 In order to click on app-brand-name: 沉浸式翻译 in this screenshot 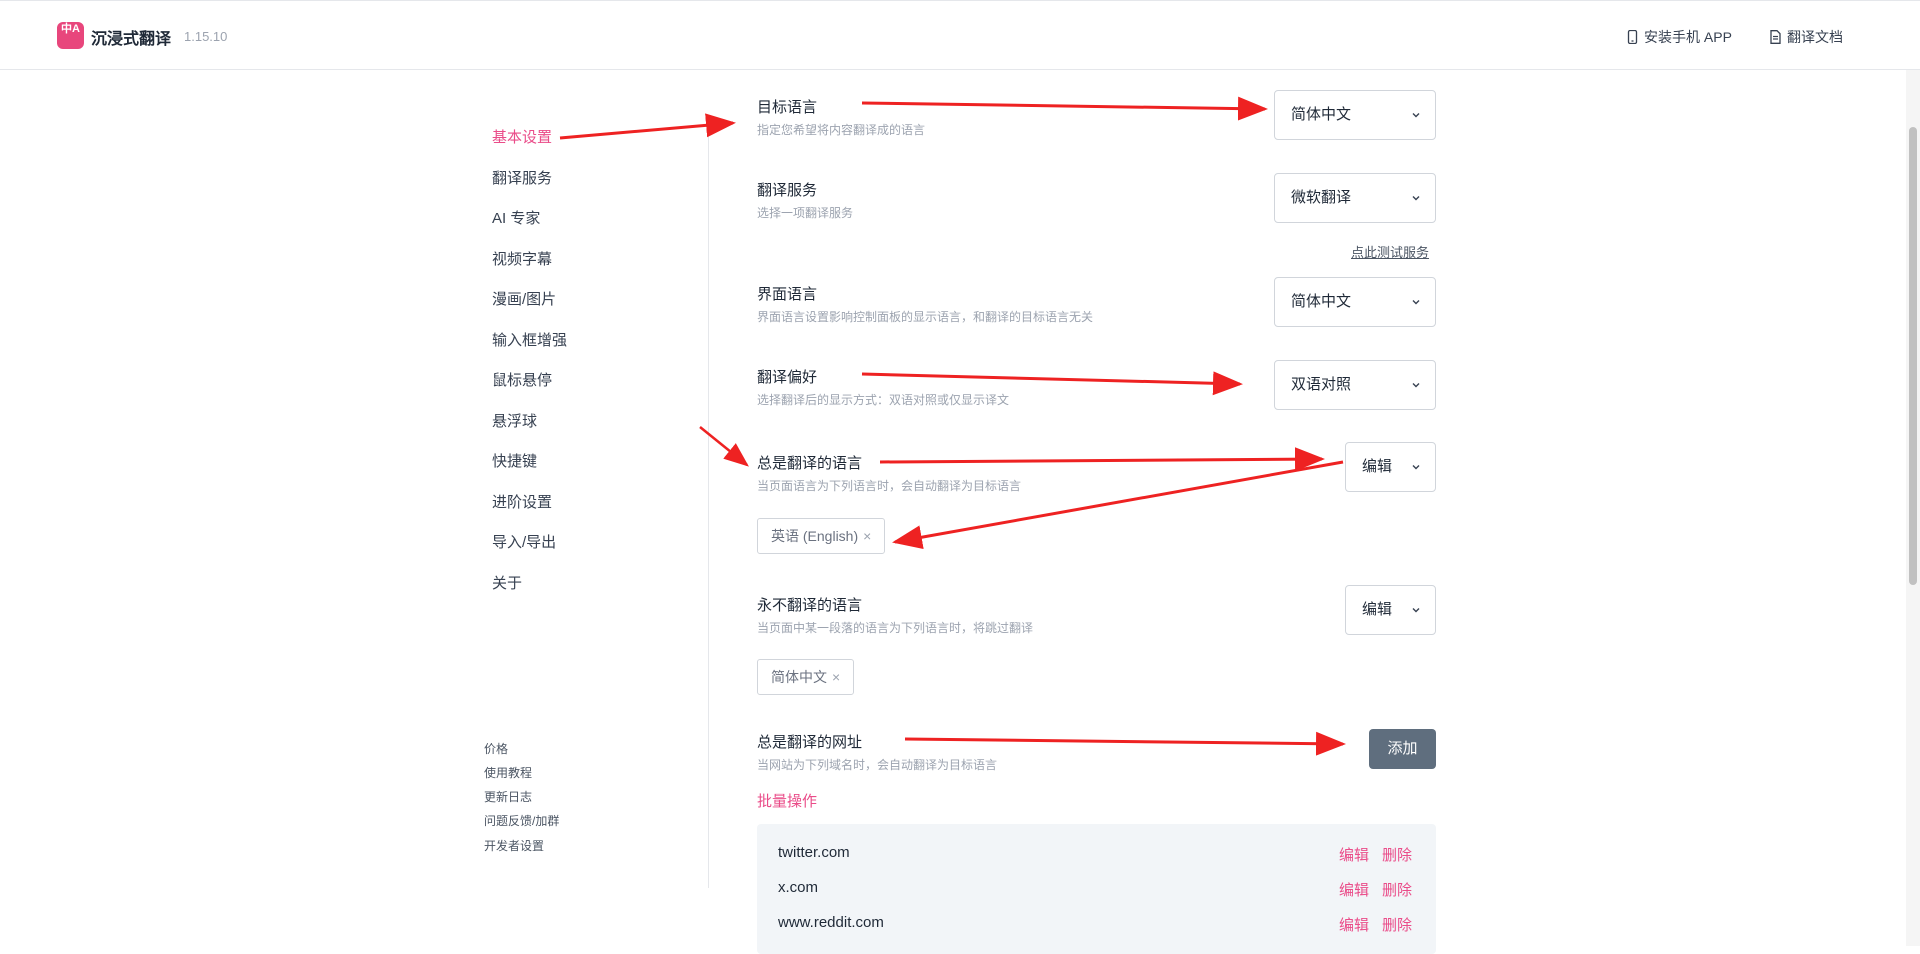, I will do `click(131, 39)`.